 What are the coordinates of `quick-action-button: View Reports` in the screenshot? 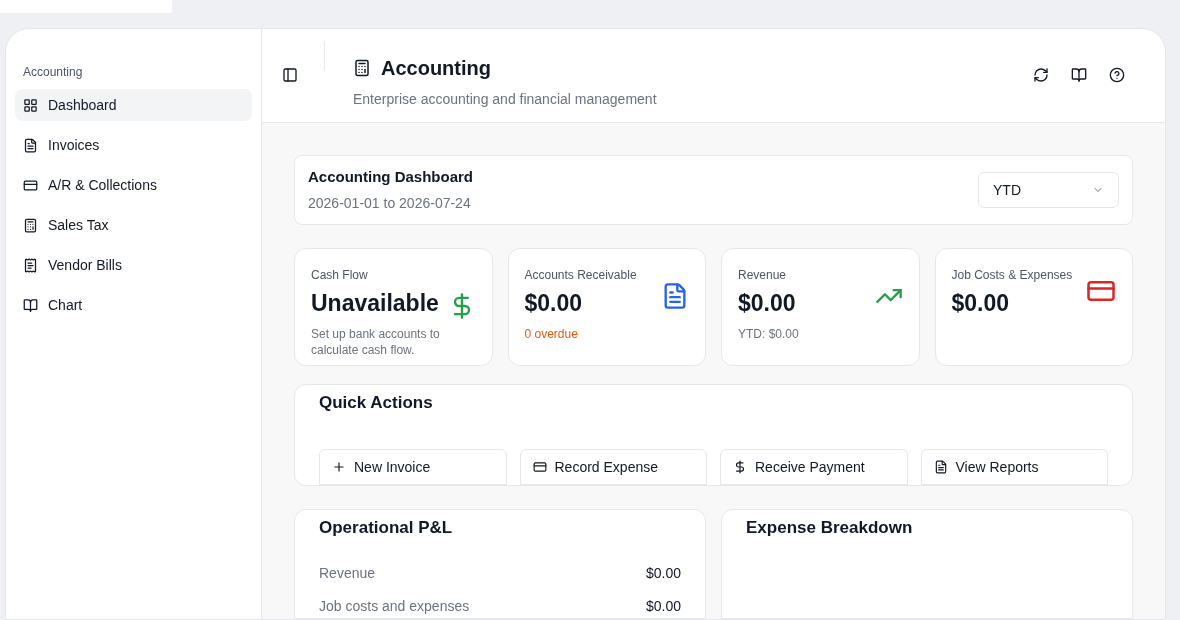 It's located at (1014, 467).